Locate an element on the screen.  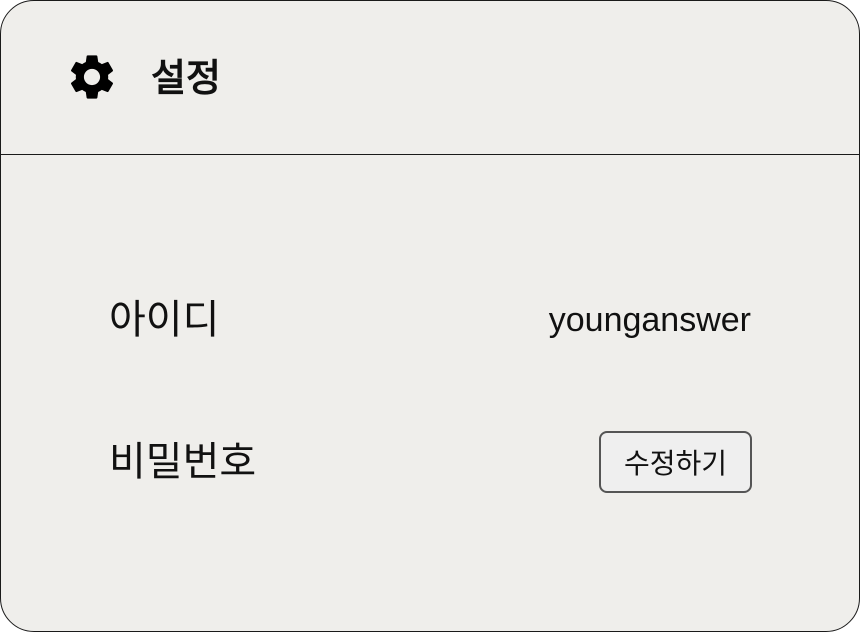
page-title: 설정 is located at coordinates (186, 78).